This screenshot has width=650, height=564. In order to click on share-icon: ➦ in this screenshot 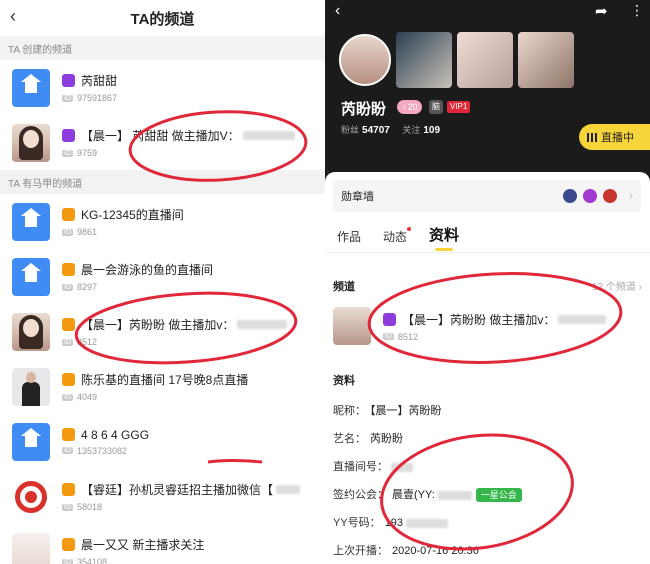, I will do `click(601, 11)`.